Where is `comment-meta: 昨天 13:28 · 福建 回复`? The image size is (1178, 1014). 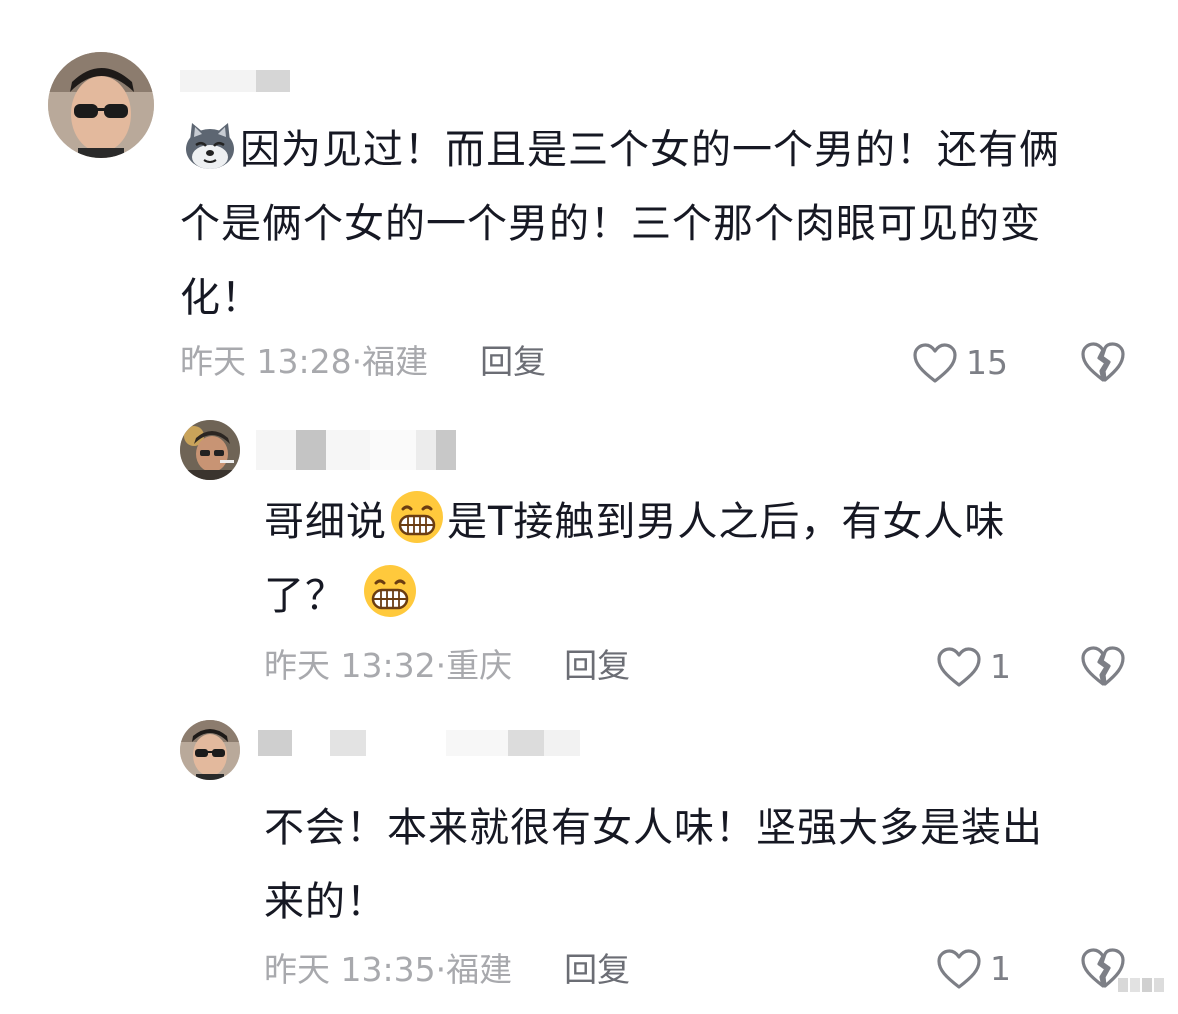 comment-meta: 昨天 13:28 · 福建 回复 is located at coordinates (363, 362).